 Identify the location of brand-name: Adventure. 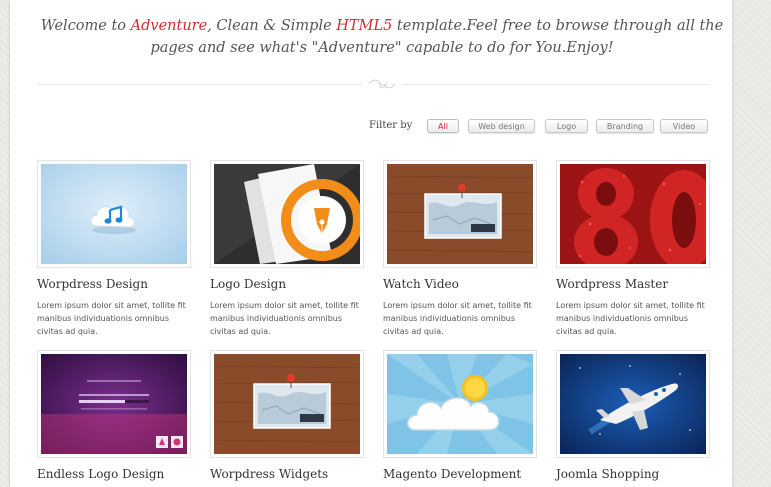
(169, 26).